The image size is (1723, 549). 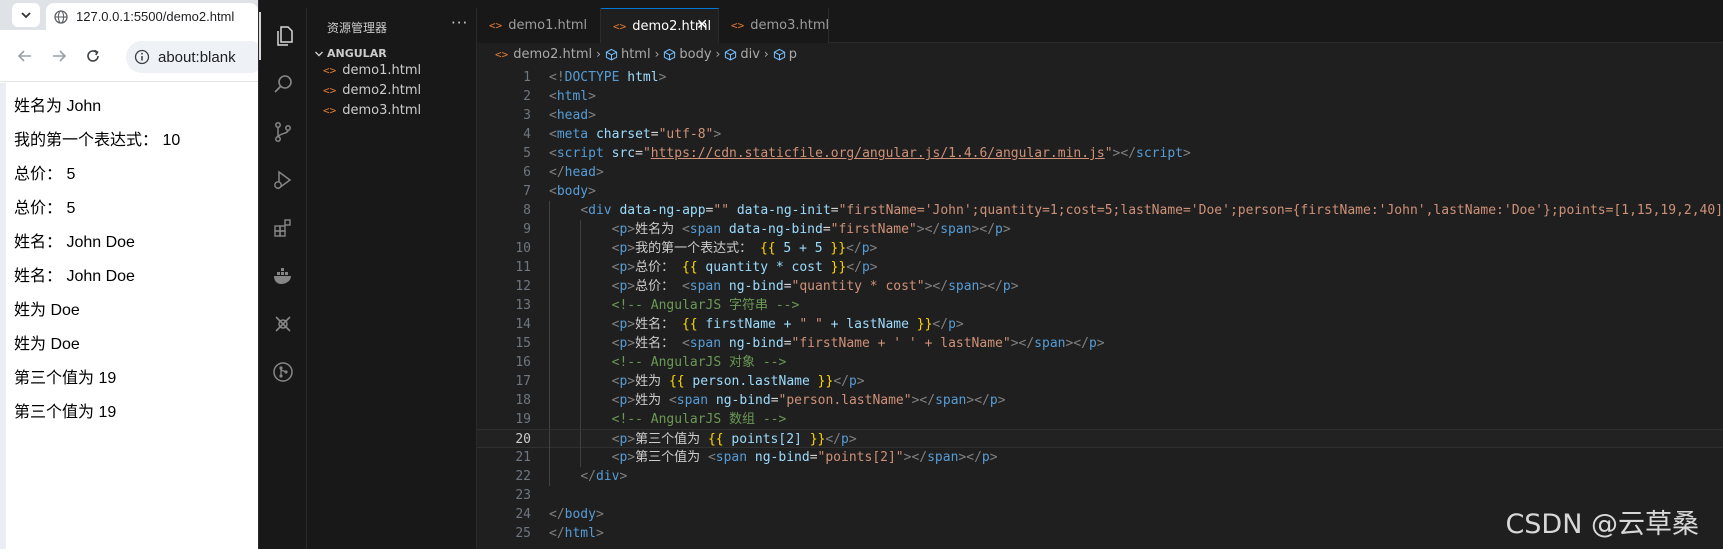 What do you see at coordinates (658, 286) in the screenshot?
I see `code-token: 总价：` at bounding box center [658, 286].